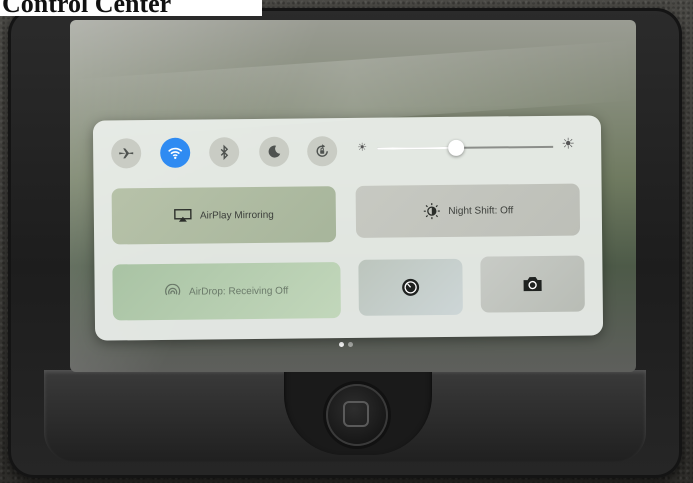 This screenshot has height=483, width=693. I want to click on home-button, so click(357, 415).